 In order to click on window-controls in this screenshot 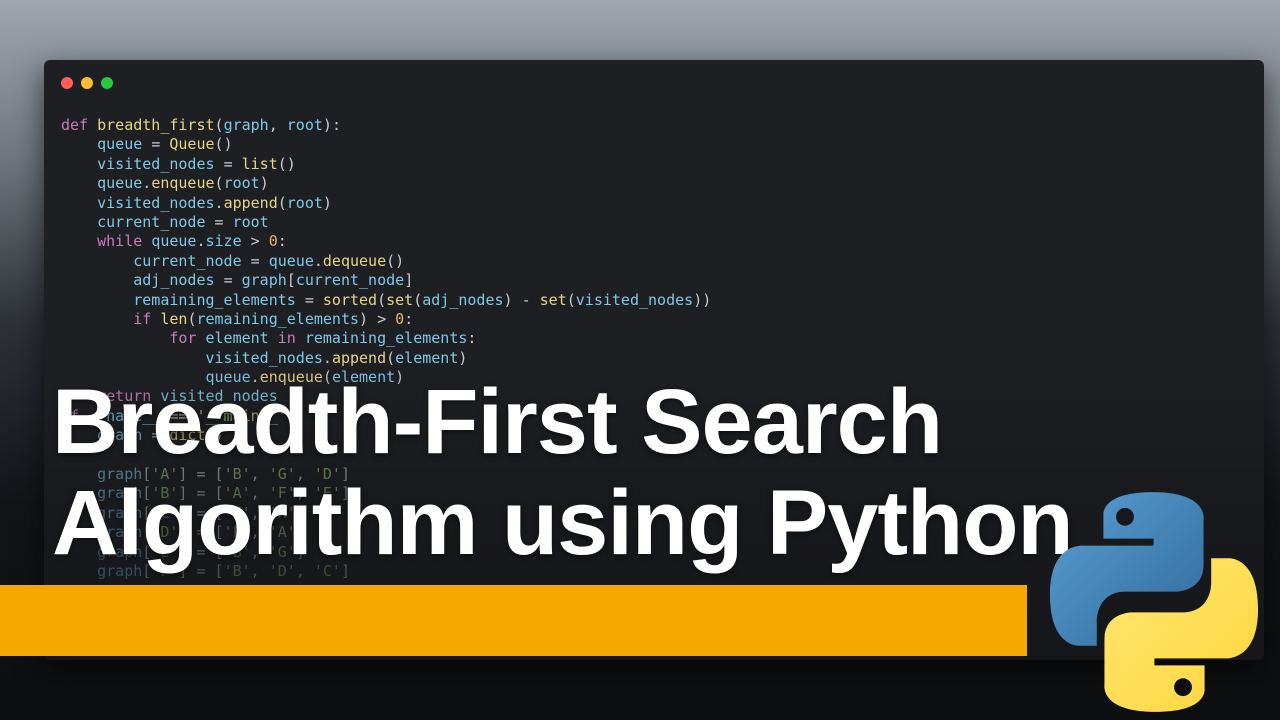, I will do `click(87, 83)`.